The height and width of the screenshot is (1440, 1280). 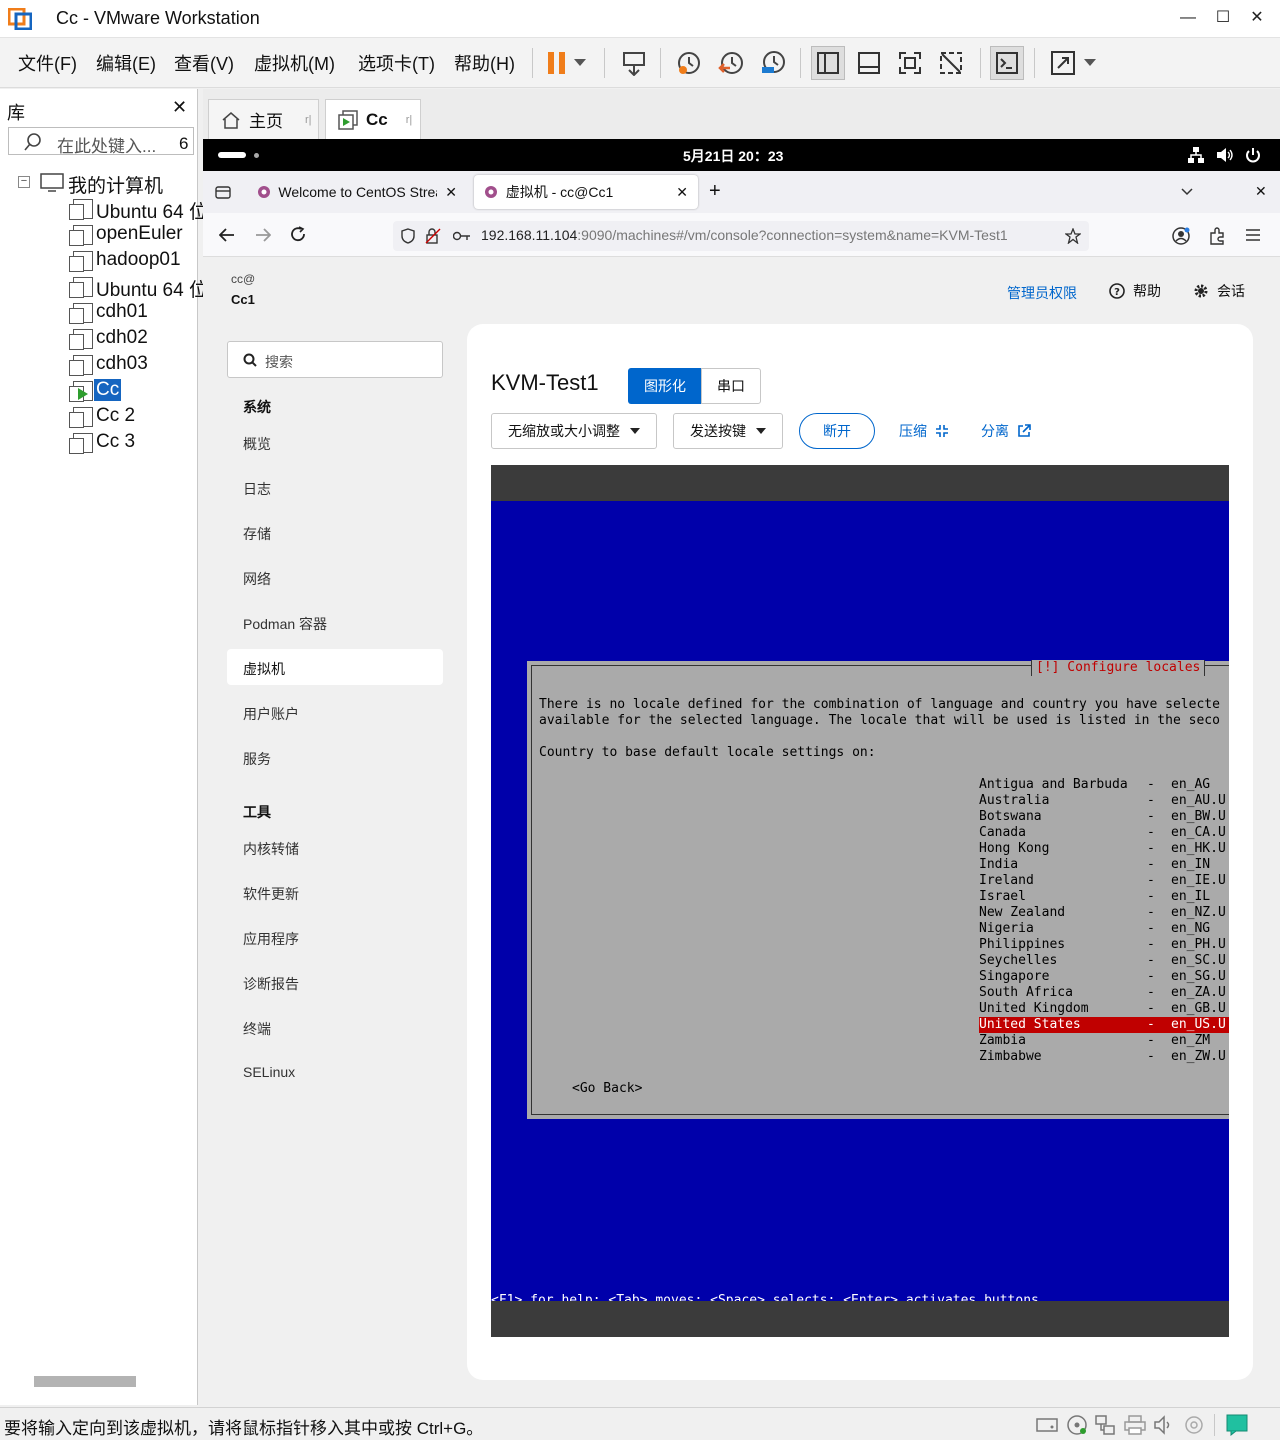 What do you see at coordinates (115, 184) in the screenshot?
I see `tree-root-my-computer: 我的计算机` at bounding box center [115, 184].